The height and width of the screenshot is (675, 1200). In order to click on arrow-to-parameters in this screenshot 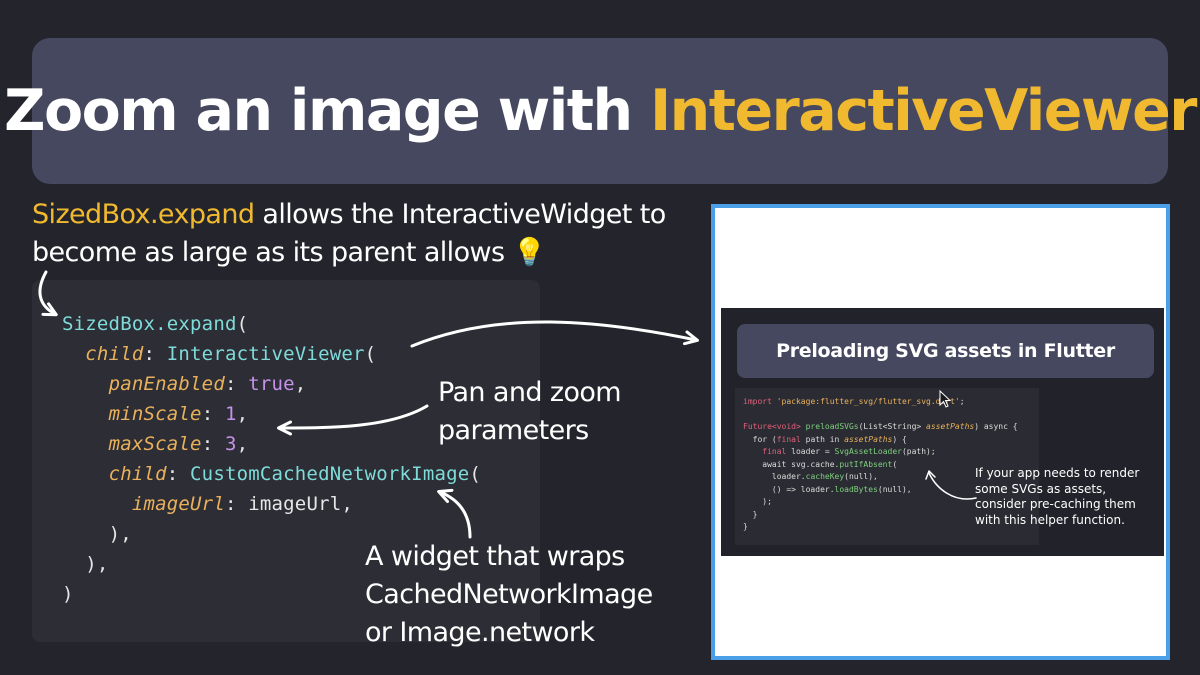, I will do `click(353, 420)`.